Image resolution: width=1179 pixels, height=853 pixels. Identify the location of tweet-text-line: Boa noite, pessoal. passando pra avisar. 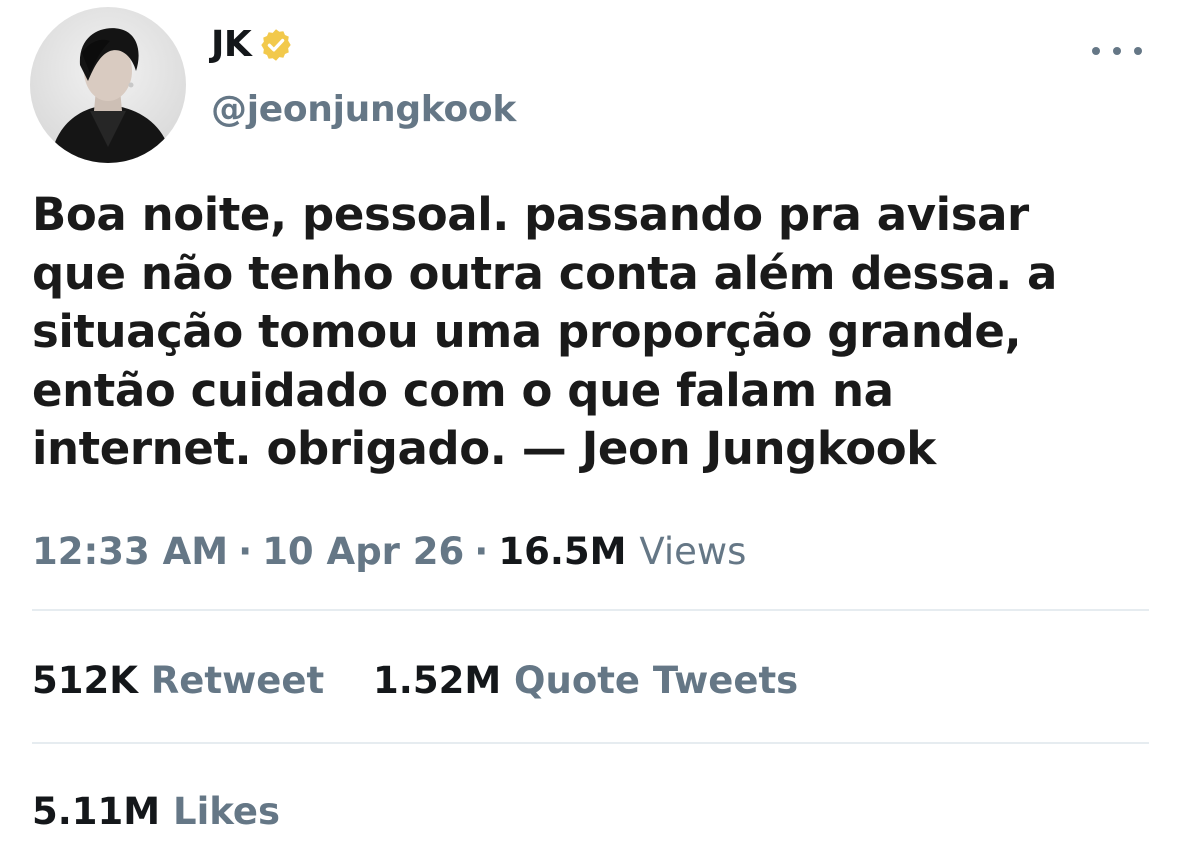
(530, 214).